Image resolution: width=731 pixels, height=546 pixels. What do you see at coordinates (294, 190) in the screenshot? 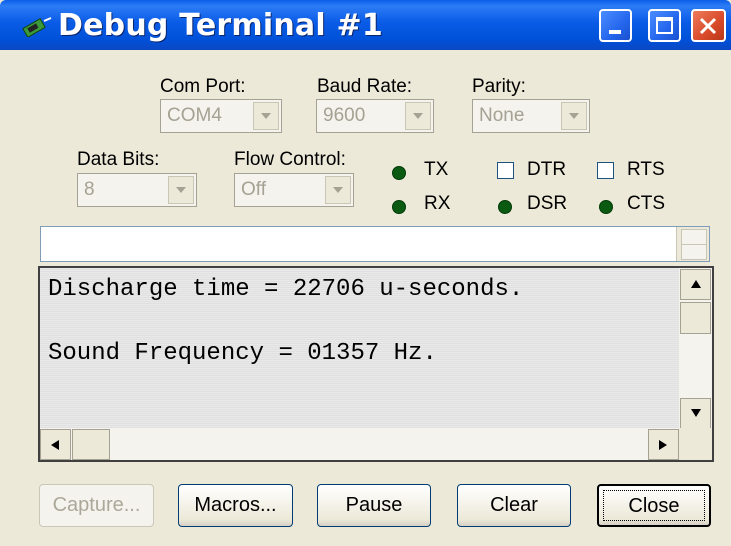
I see `flow-control-select: Off` at bounding box center [294, 190].